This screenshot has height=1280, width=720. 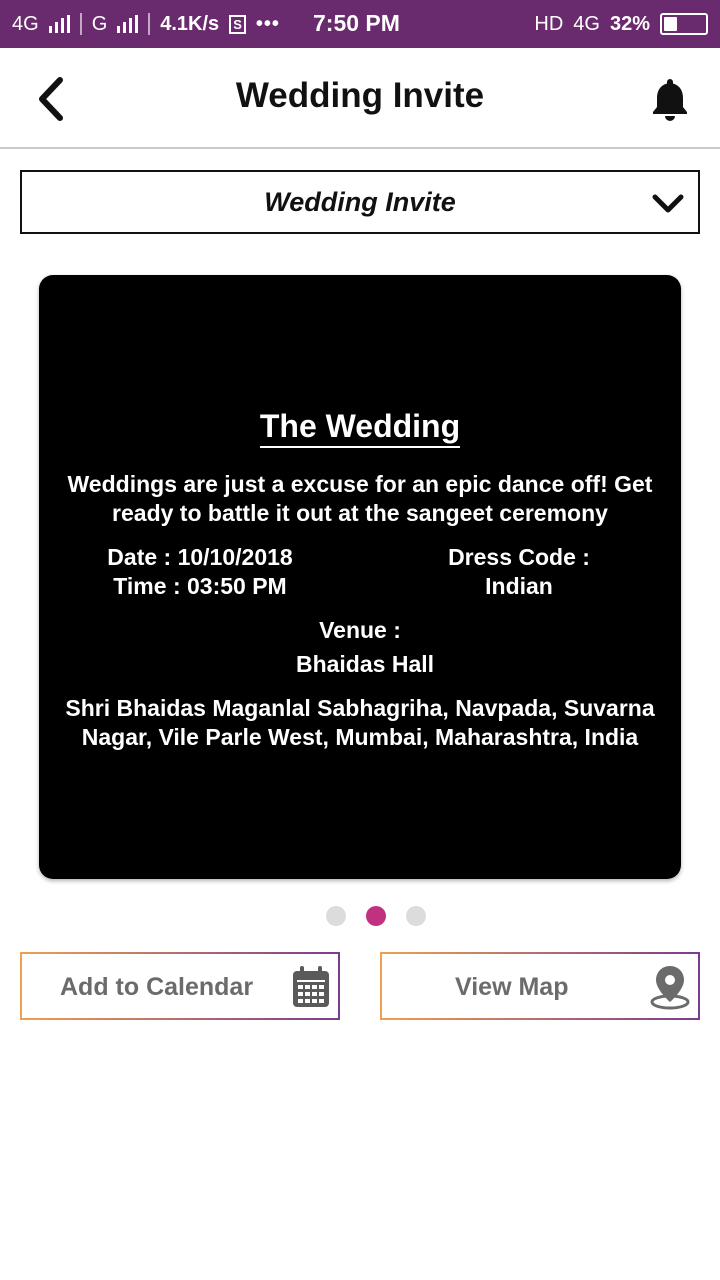 I want to click on network-type-2: G, so click(x=99, y=23).